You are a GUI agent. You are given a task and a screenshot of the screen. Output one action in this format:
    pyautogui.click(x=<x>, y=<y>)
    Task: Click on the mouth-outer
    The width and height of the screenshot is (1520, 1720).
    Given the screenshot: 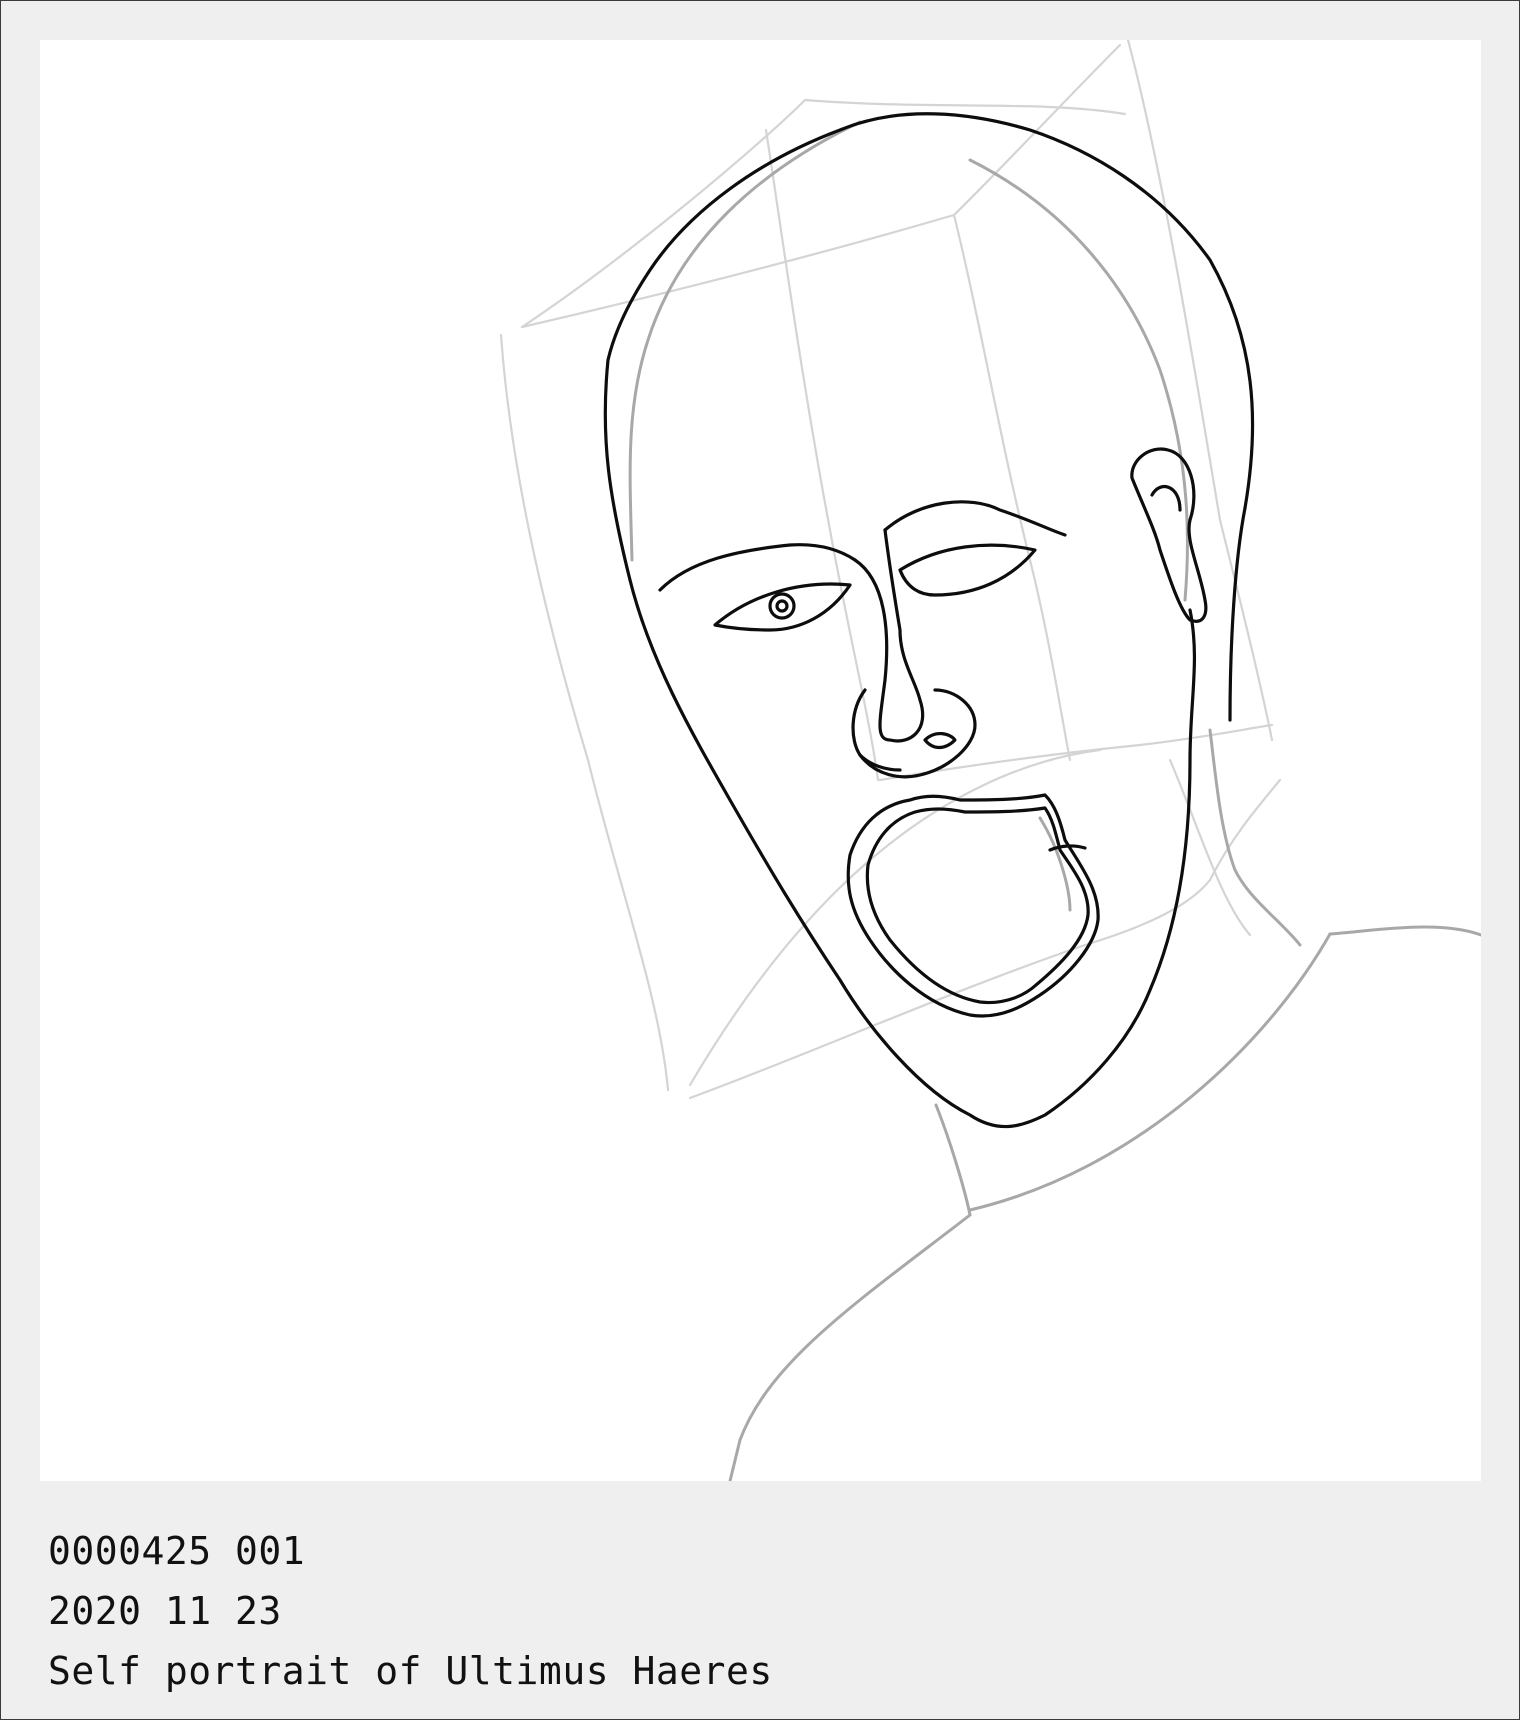 What is the action you would take?
    pyautogui.click(x=973, y=905)
    